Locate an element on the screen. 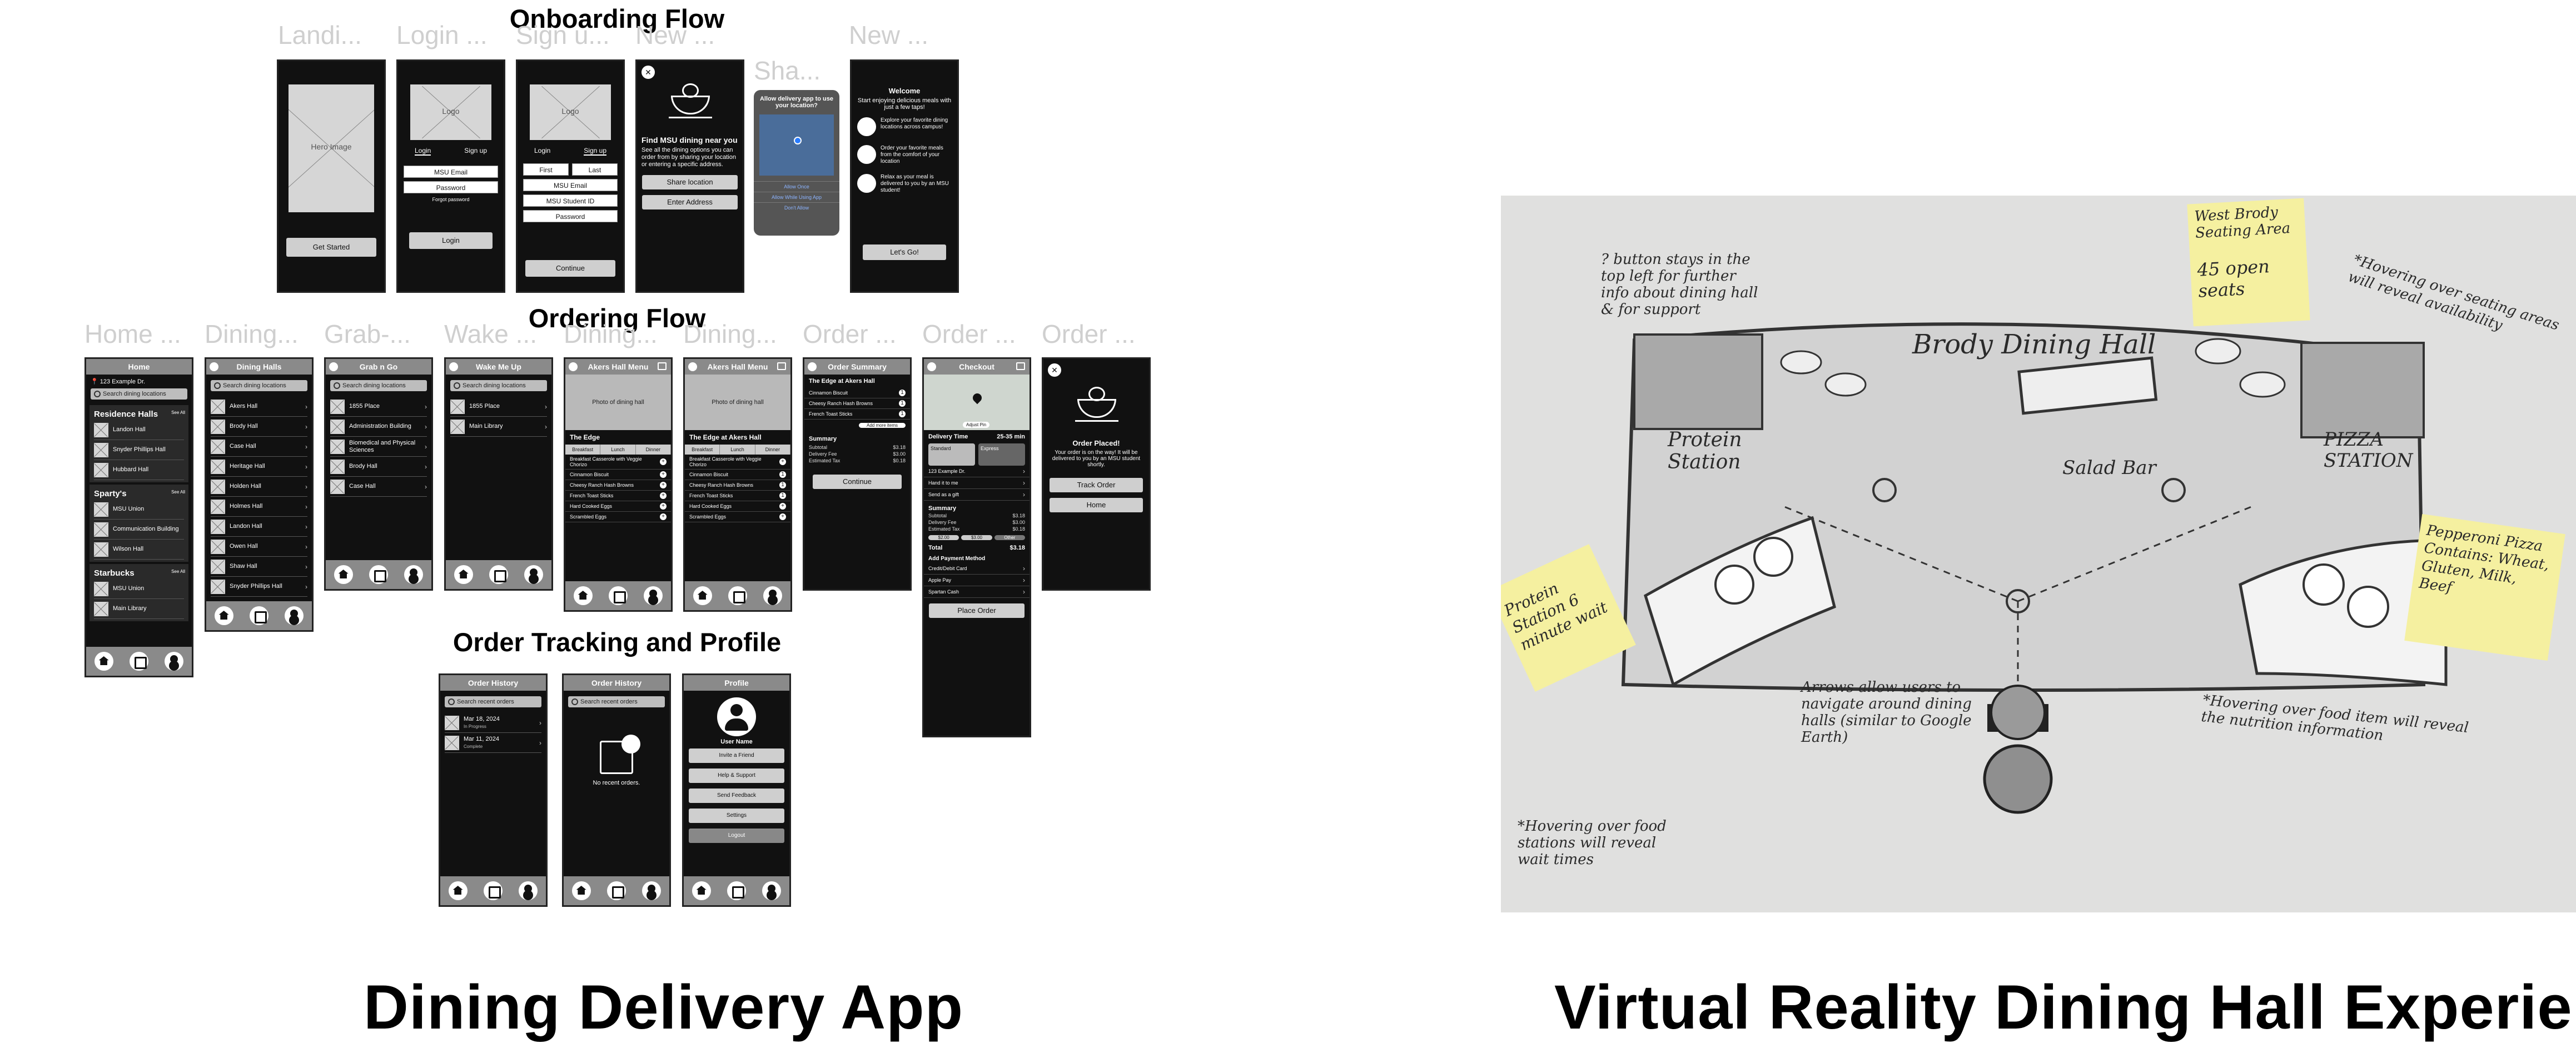 The height and width of the screenshot is (1043, 2576). payment-option: Apple Pay › is located at coordinates (977, 580).